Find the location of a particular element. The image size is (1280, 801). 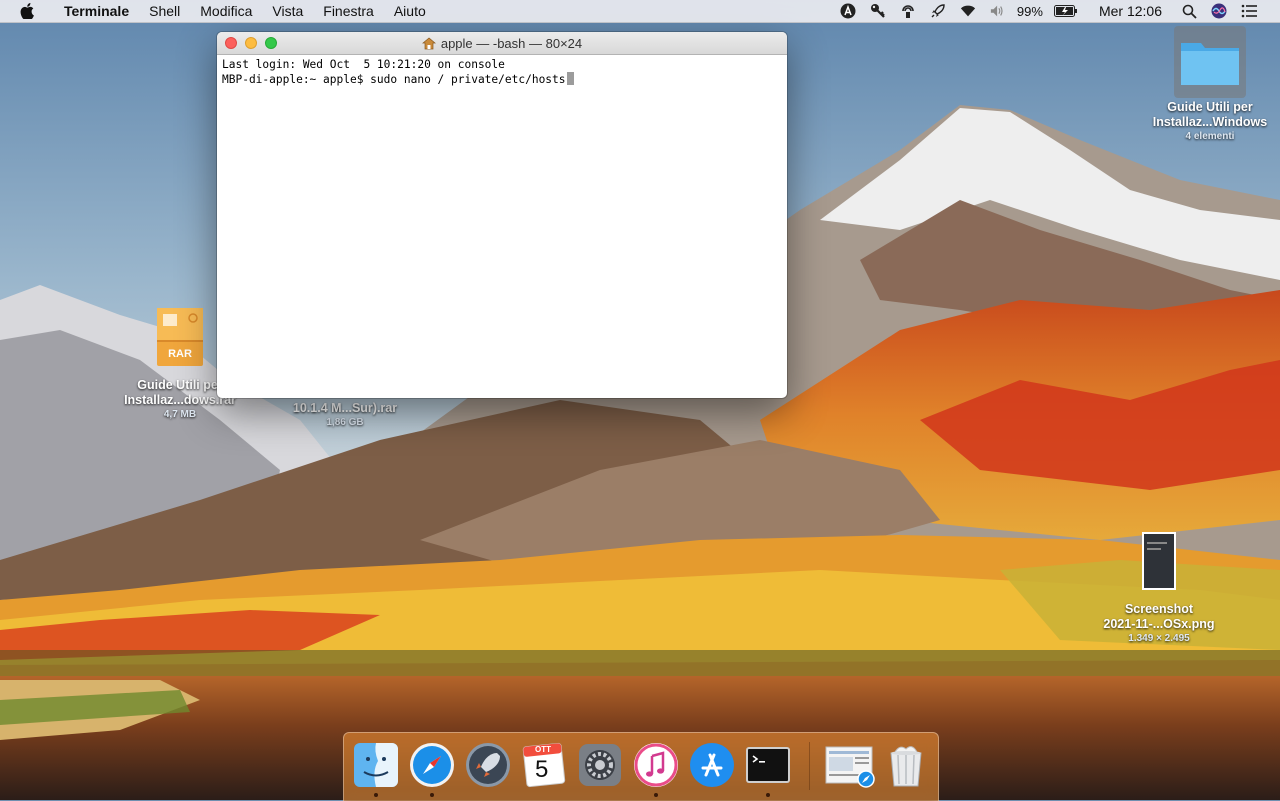

safari-running-dot is located at coordinates (432, 795).